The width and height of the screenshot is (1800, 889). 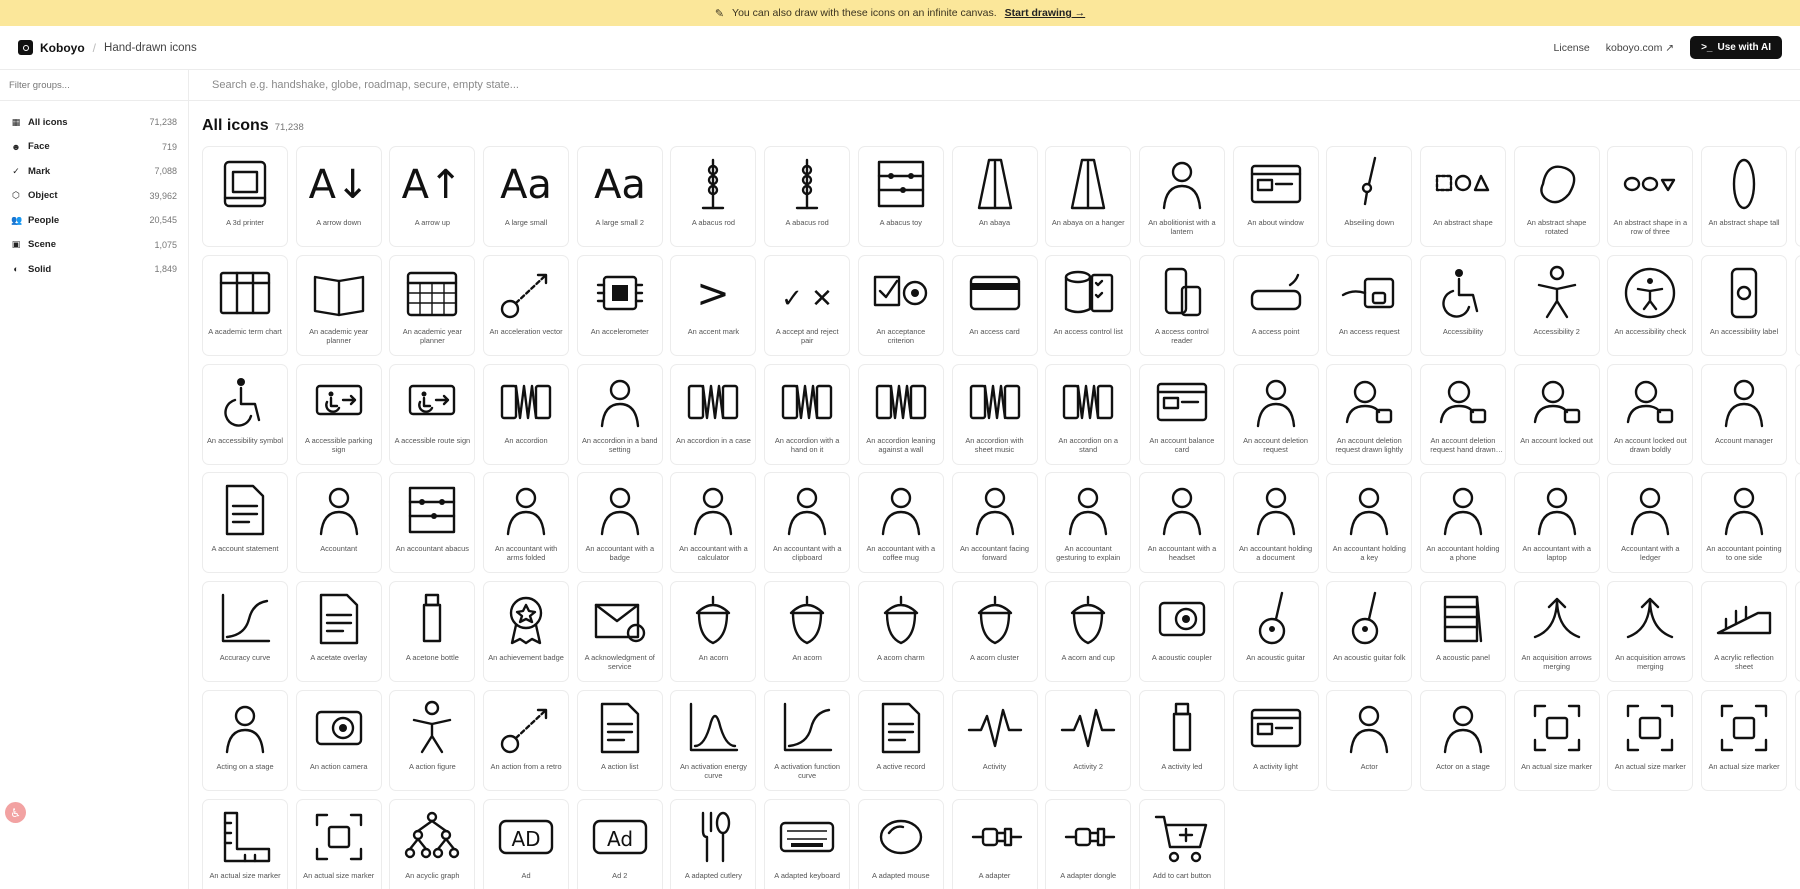 What do you see at coordinates (1181, 305) in the screenshot?
I see `icon-card: A access control reader` at bounding box center [1181, 305].